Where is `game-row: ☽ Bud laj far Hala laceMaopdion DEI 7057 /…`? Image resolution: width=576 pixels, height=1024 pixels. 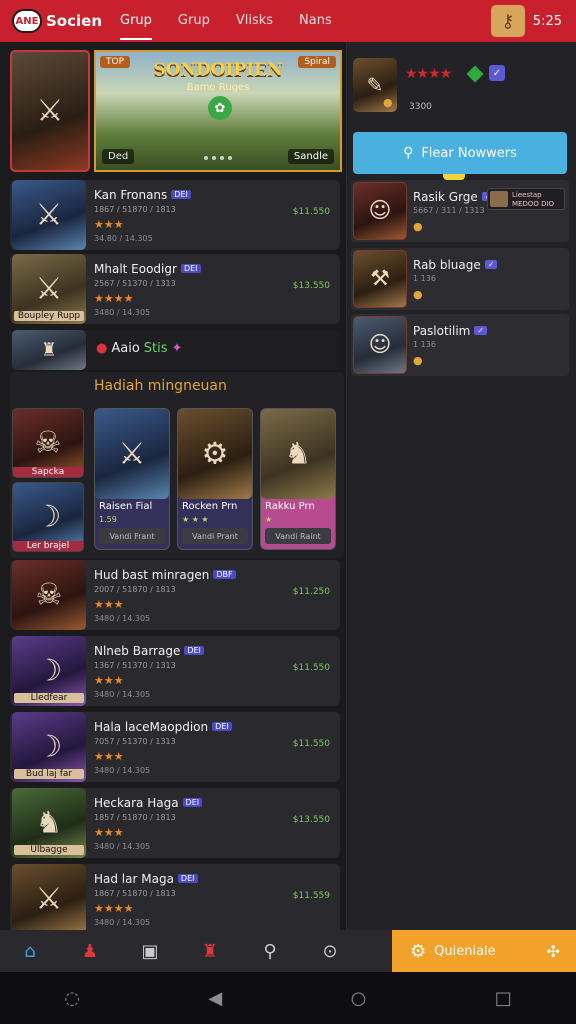
game-row: ☽ Bud laj far Hala laceMaopdion DEI 7057 /… is located at coordinates (175, 747).